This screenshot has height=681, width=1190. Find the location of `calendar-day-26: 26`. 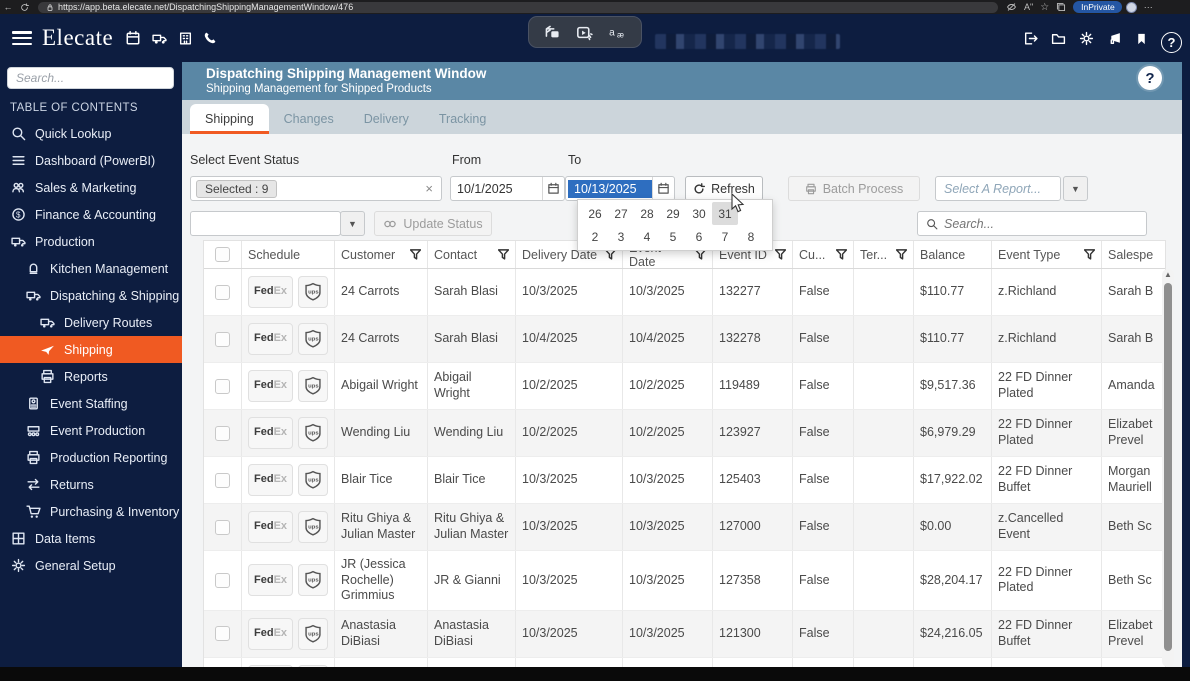

calendar-day-26: 26 is located at coordinates (595, 213).